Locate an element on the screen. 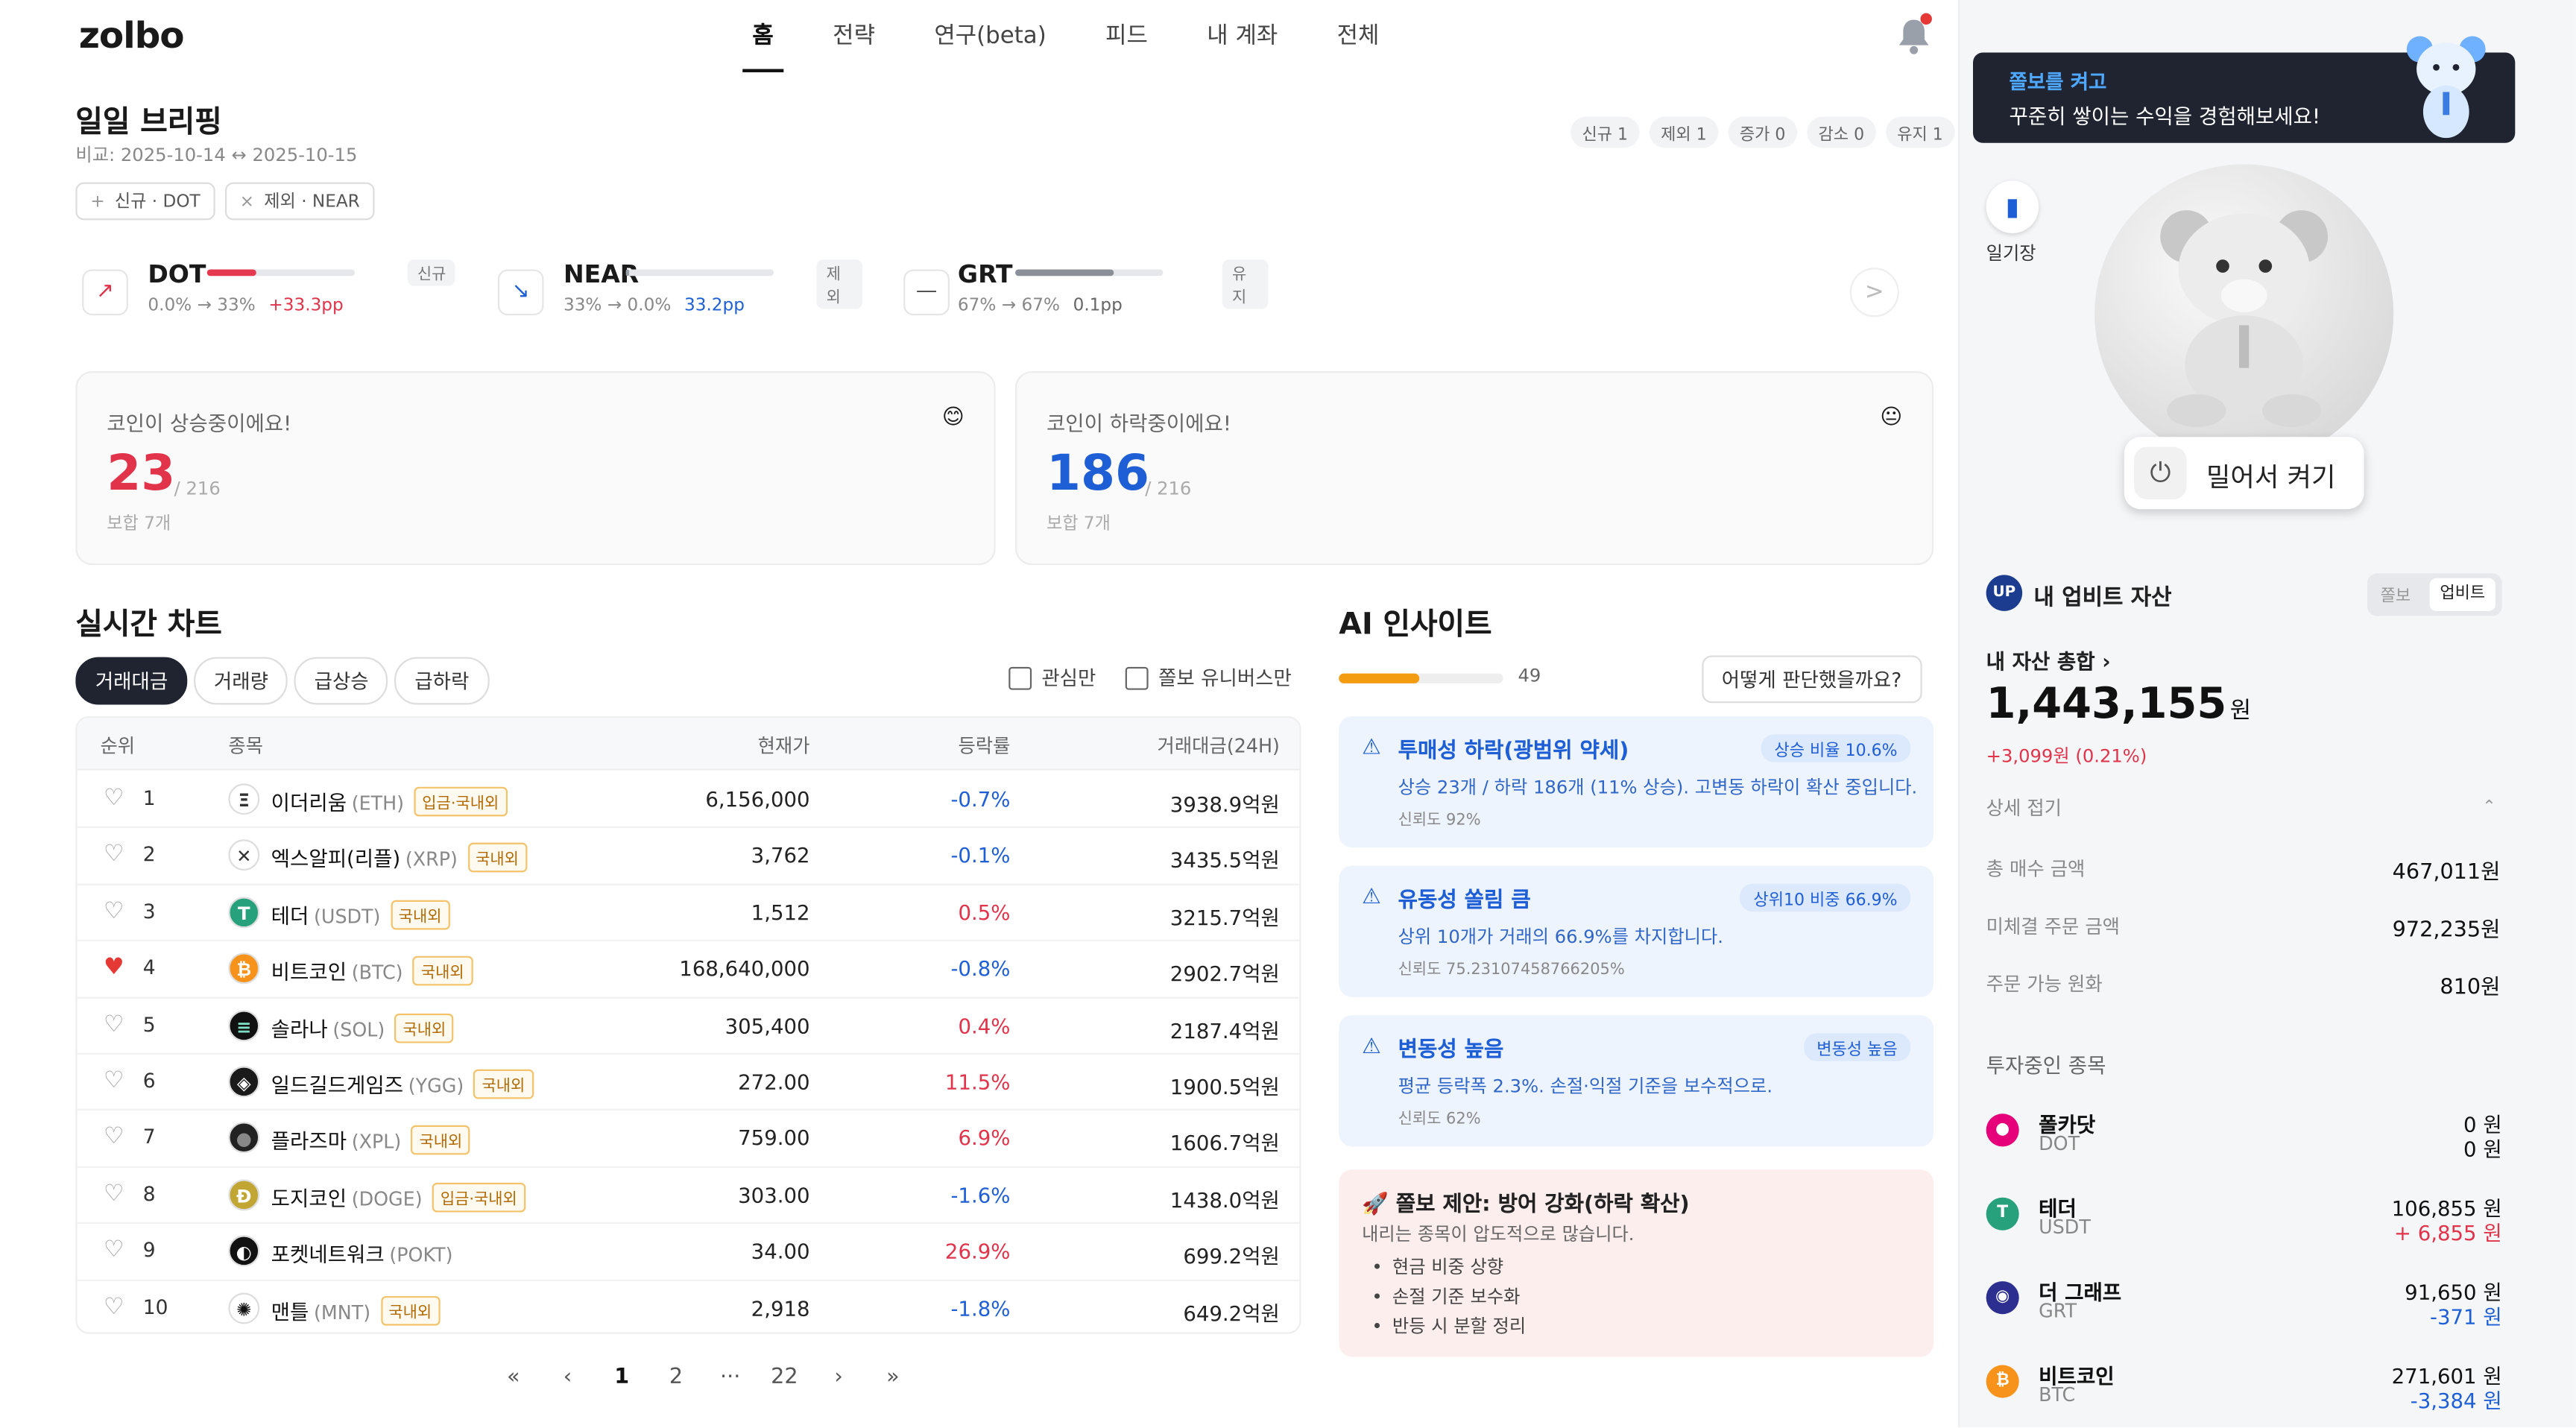 This screenshot has height=1428, width=2576. tab-surge: 급상승 is located at coordinates (341, 681).